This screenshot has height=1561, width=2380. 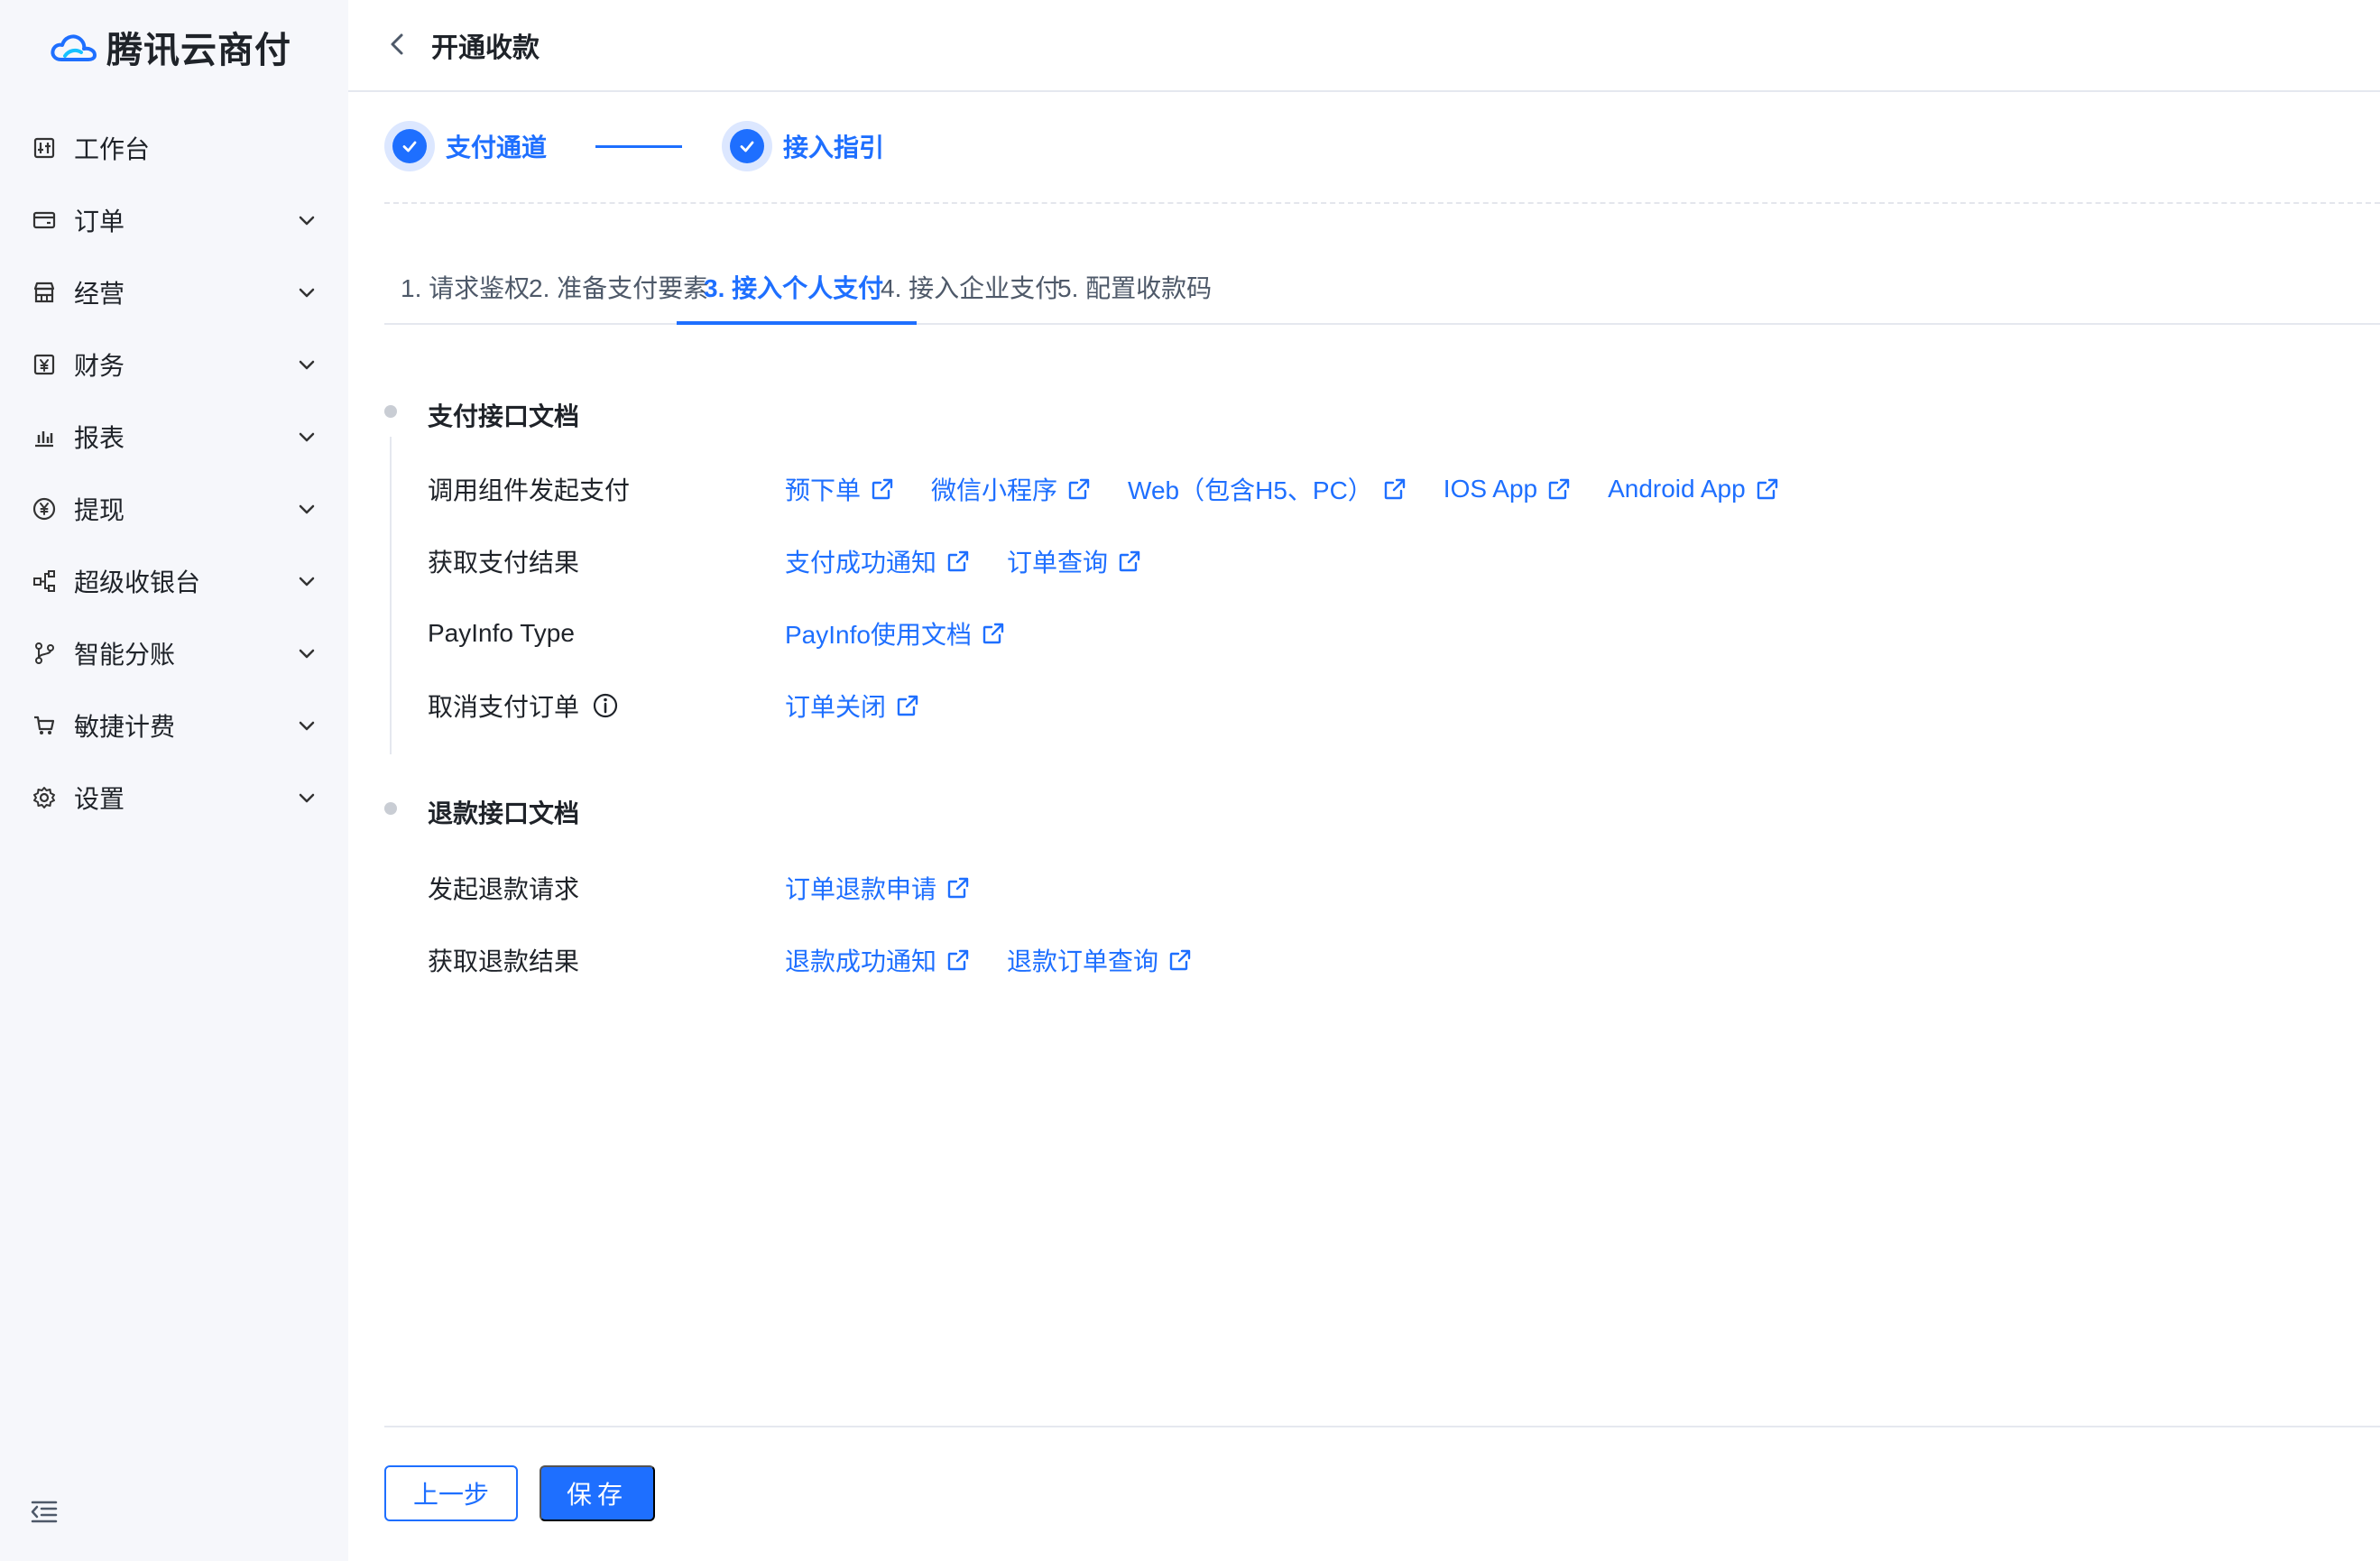 What do you see at coordinates (125, 727) in the screenshot?
I see `sidebar-item-label: 敏捷计费` at bounding box center [125, 727].